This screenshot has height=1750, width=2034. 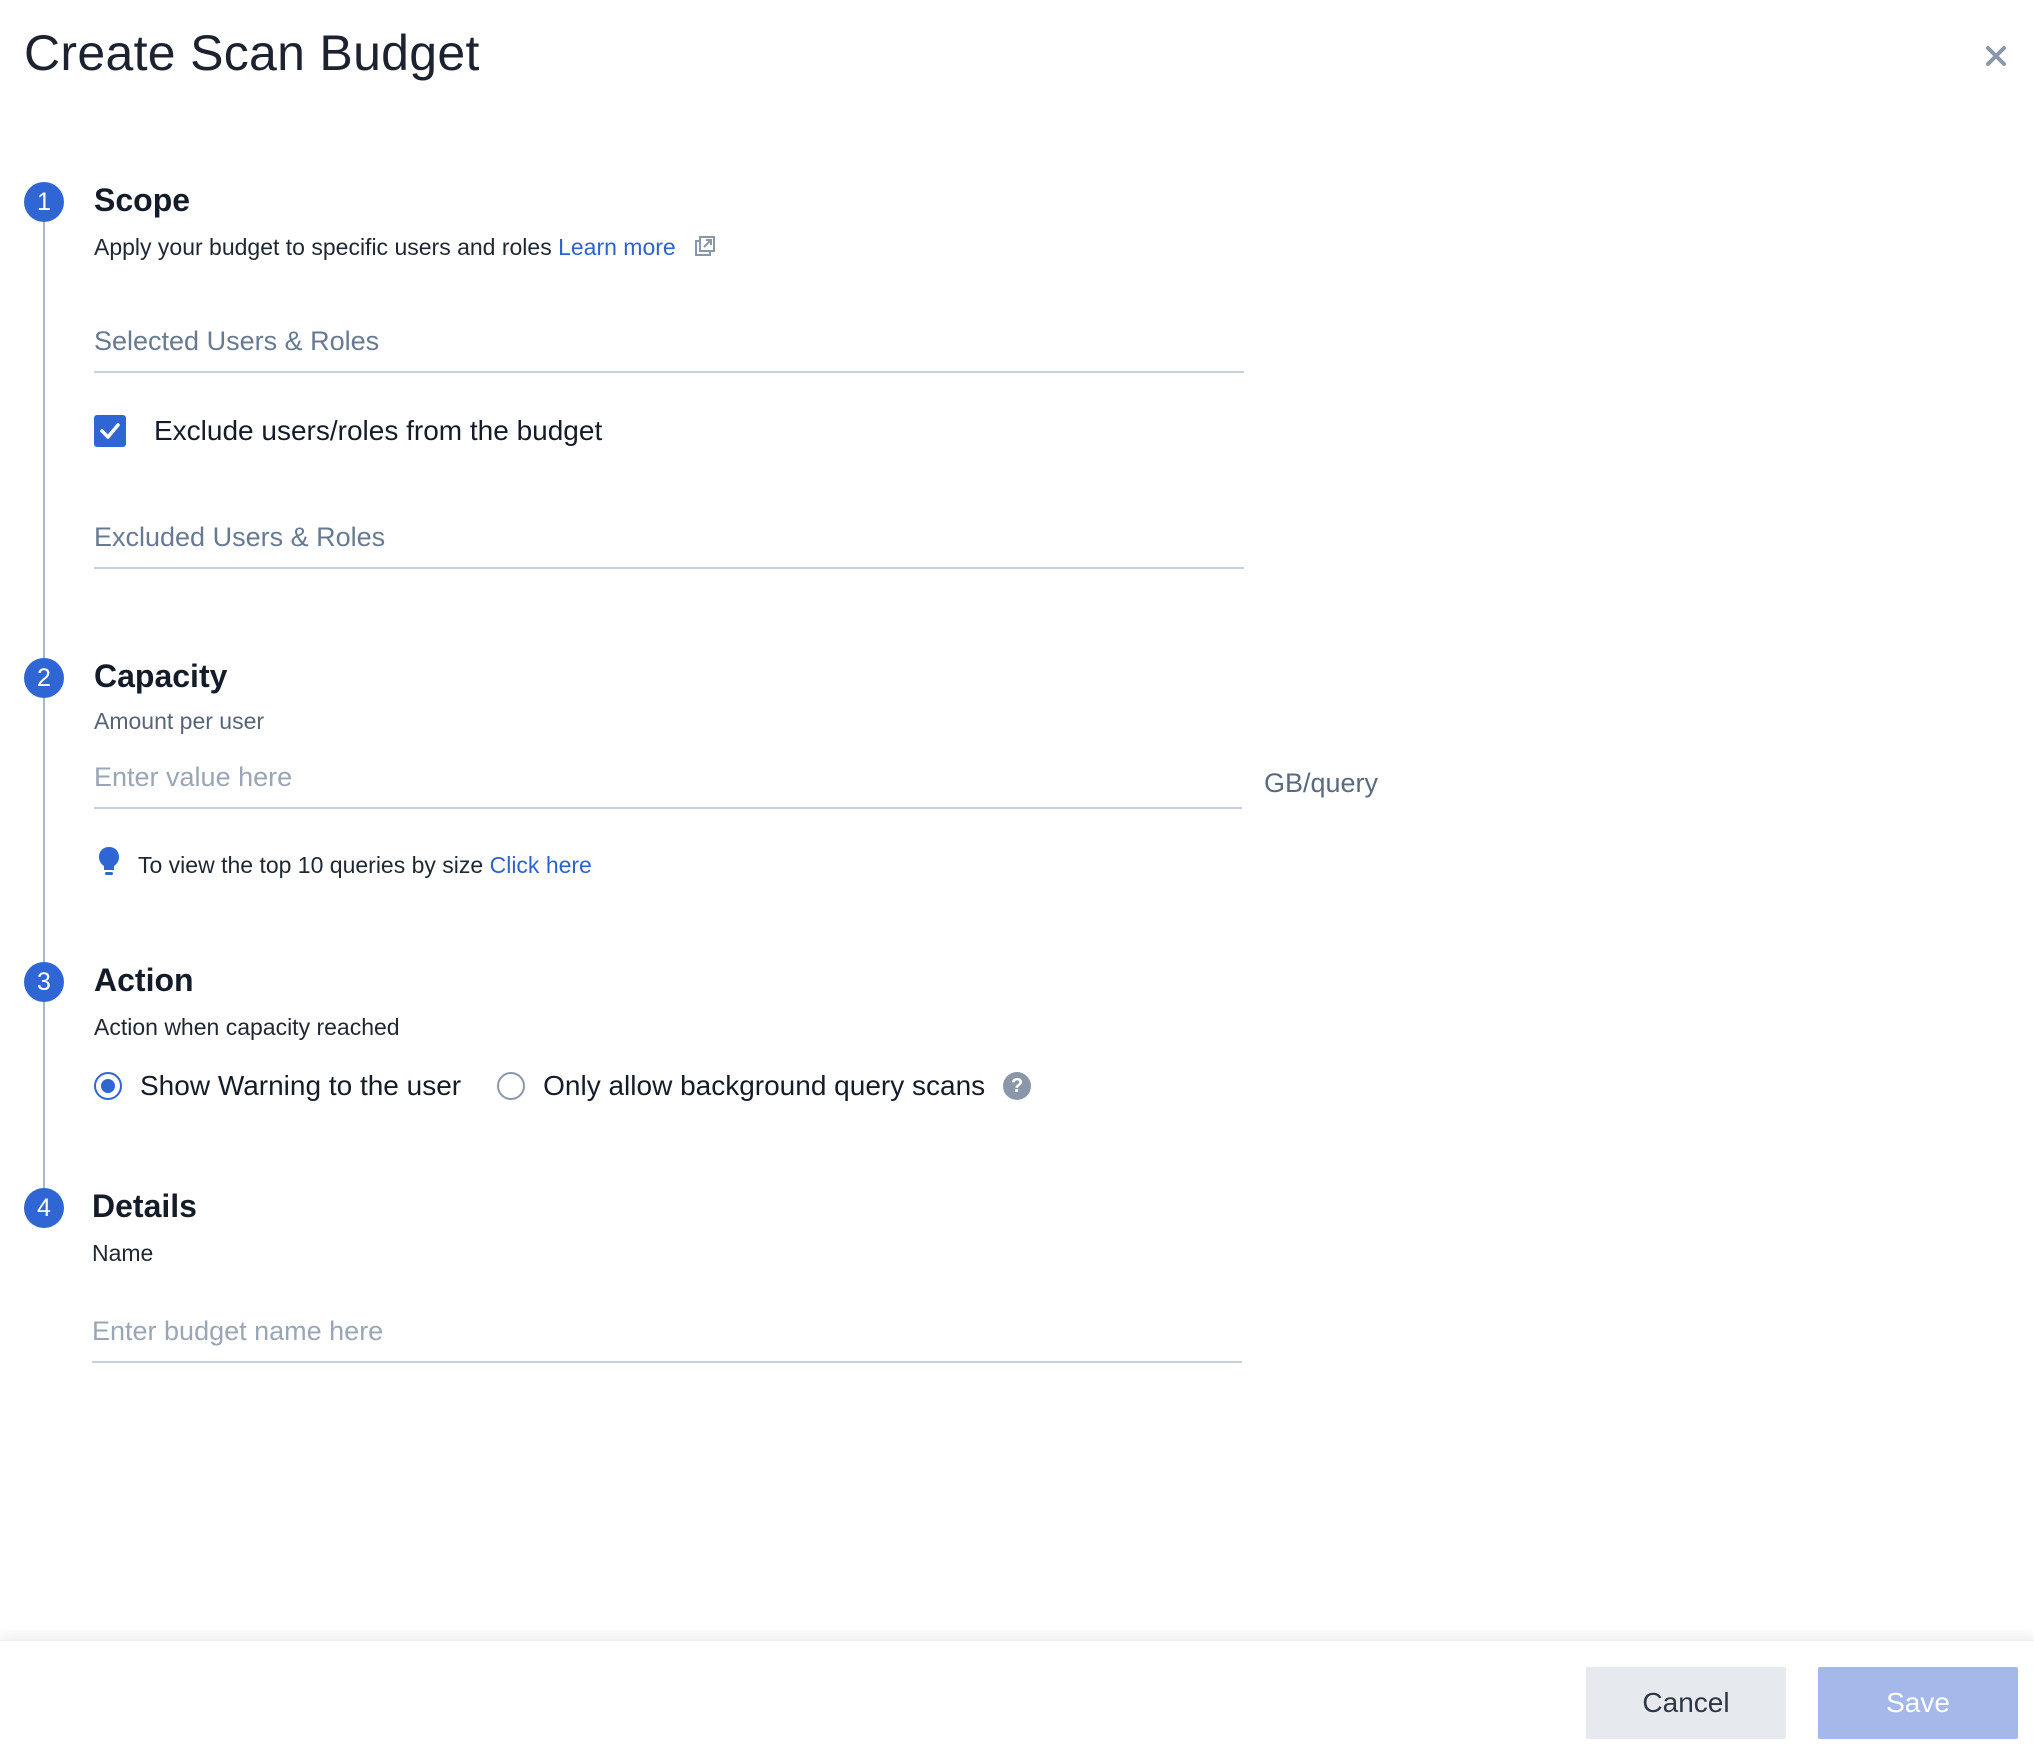 I want to click on close-icon, so click(x=1996, y=56).